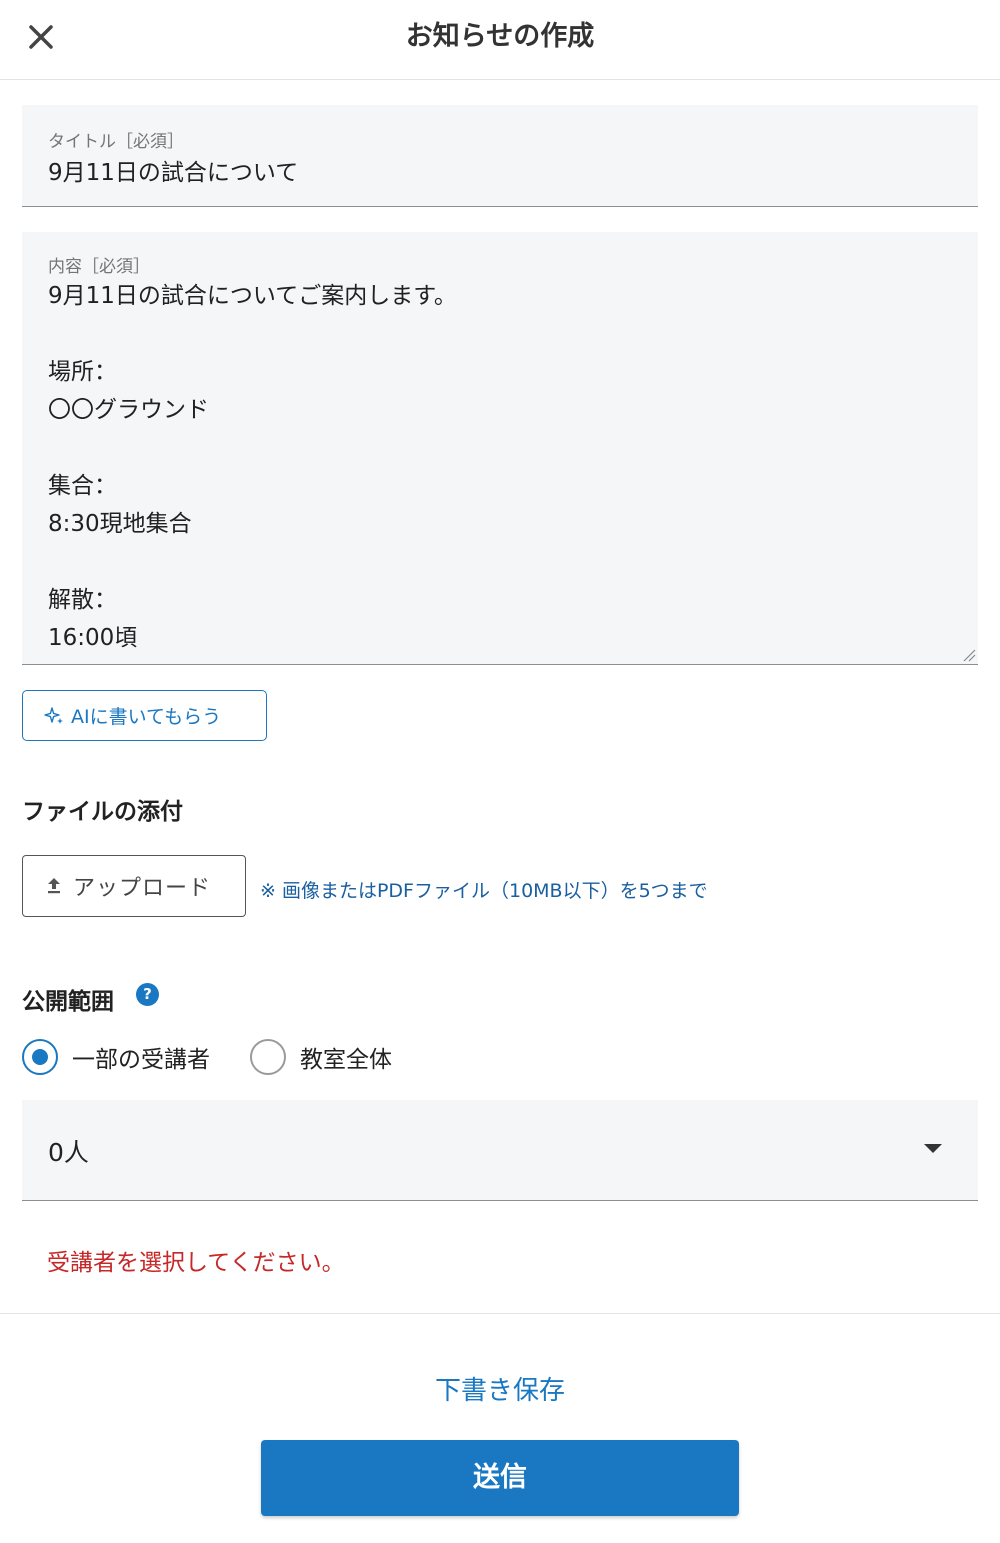 The height and width of the screenshot is (1543, 1000). Describe the element at coordinates (128, 410) in the screenshot. I see `content-line: 〇〇グラウンド` at that location.